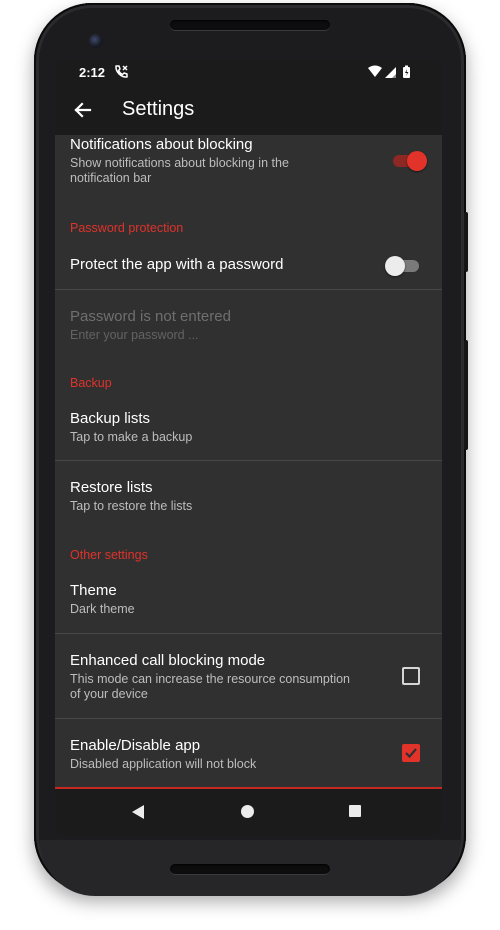 The image size is (500, 930). What do you see at coordinates (248, 599) in the screenshot?
I see `setting-theme: Theme Dark theme` at bounding box center [248, 599].